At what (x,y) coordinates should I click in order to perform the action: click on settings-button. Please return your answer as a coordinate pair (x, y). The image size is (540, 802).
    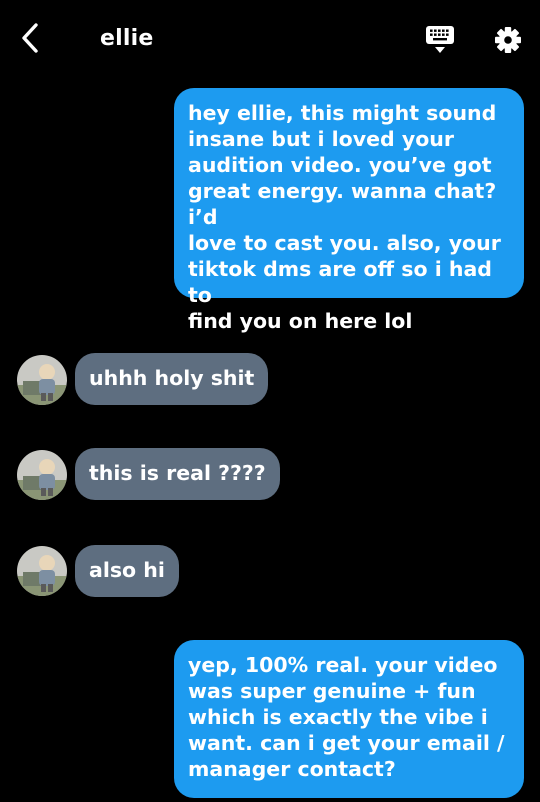
    Looking at the image, I should click on (508, 40).